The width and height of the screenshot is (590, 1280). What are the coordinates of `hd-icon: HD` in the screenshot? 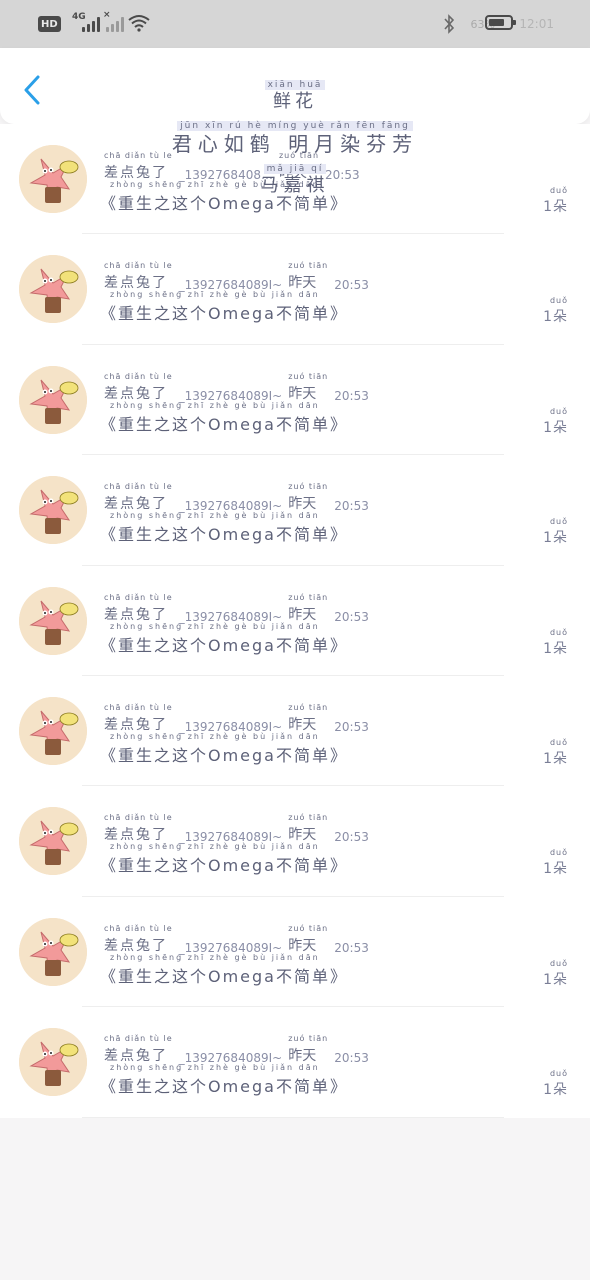 It's located at (49, 24).